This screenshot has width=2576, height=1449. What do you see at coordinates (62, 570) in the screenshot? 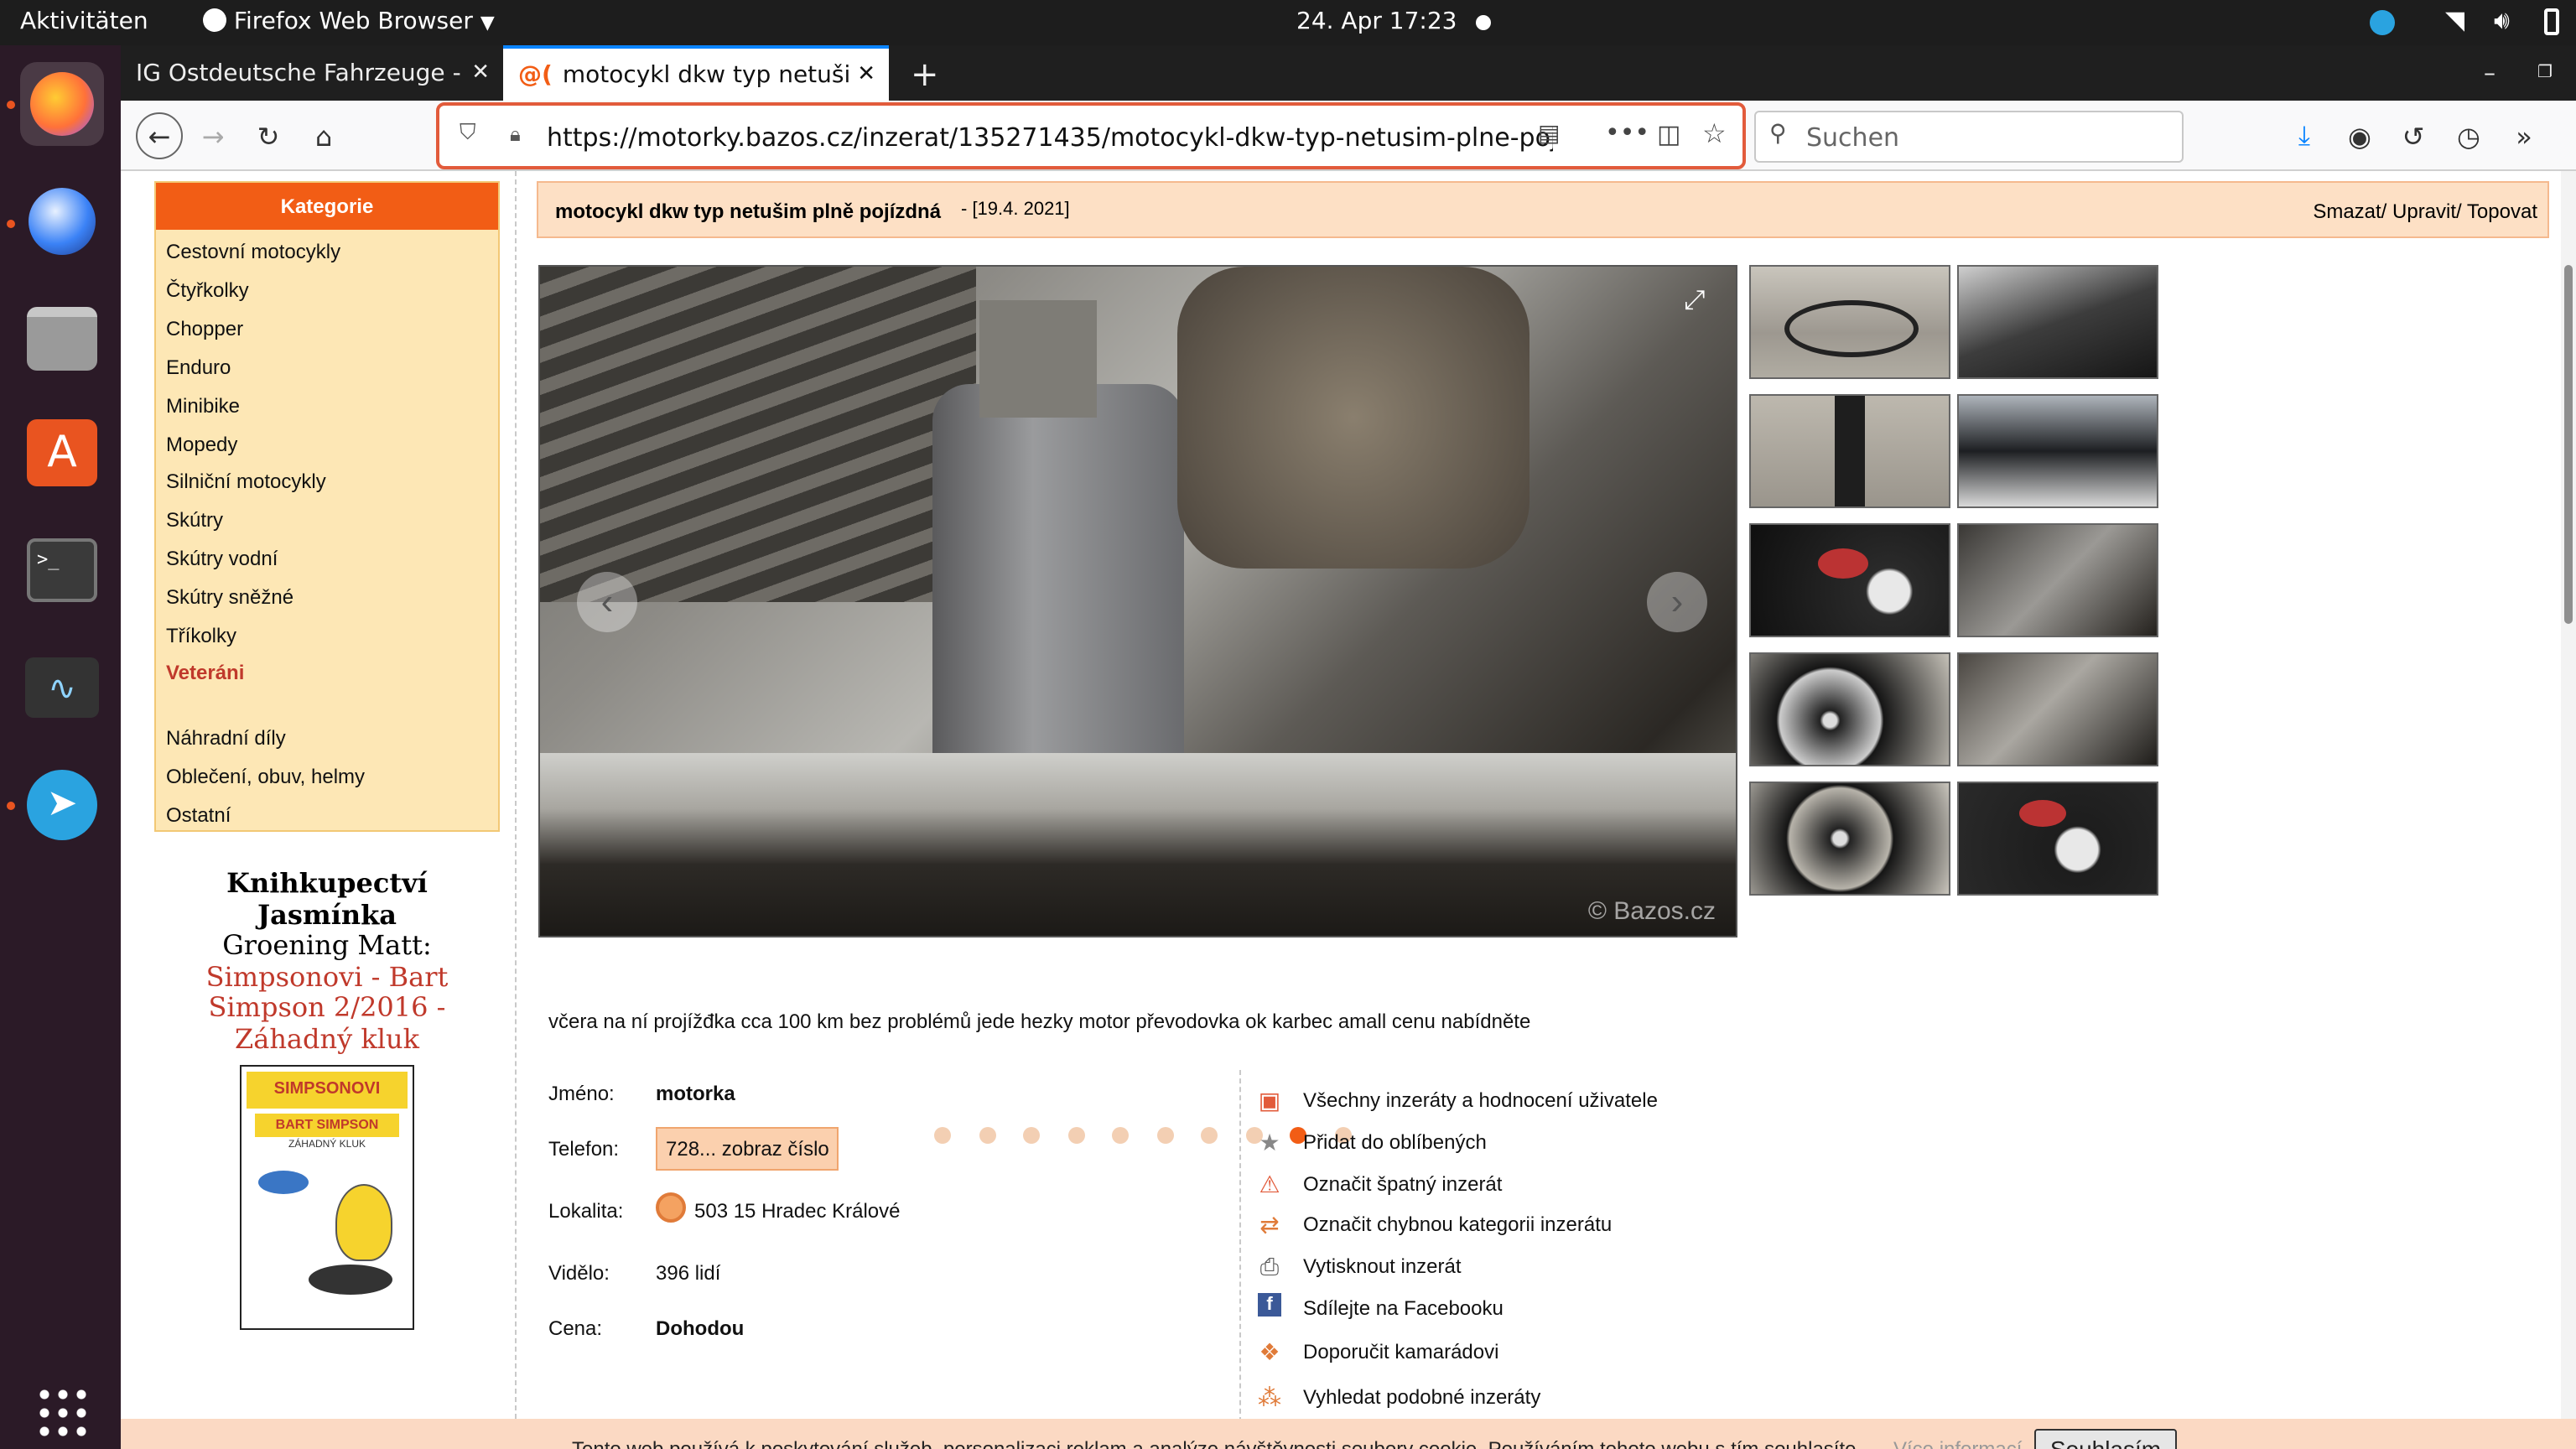
I see `terminal-dock-icon: >_` at bounding box center [62, 570].